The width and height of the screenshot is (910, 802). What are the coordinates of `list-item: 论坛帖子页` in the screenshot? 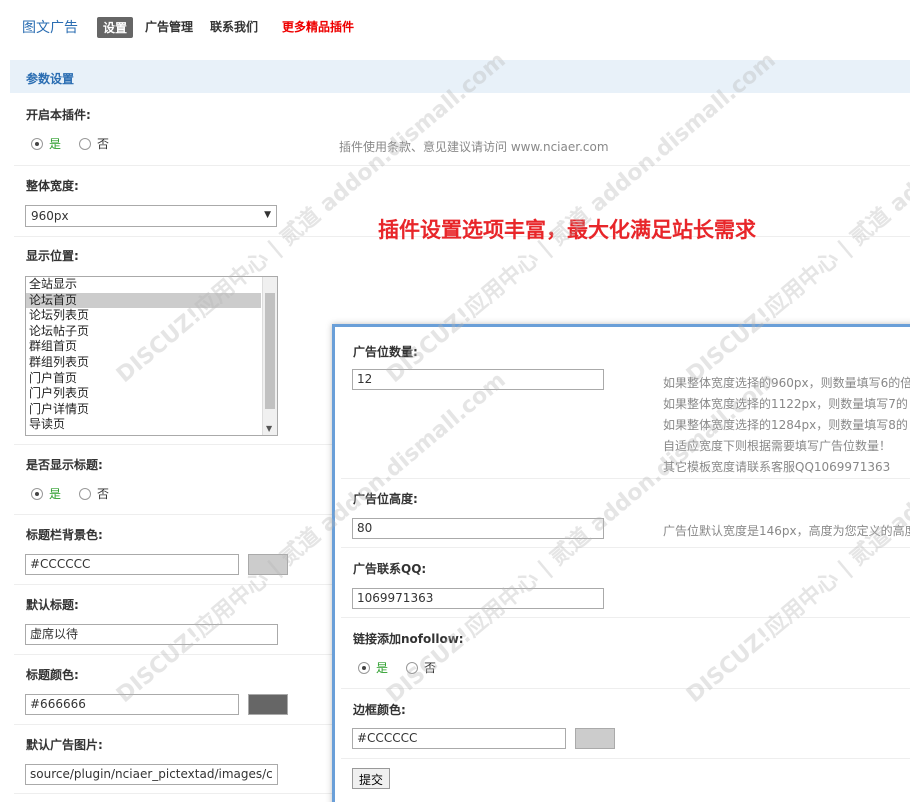 It's located at (143, 332).